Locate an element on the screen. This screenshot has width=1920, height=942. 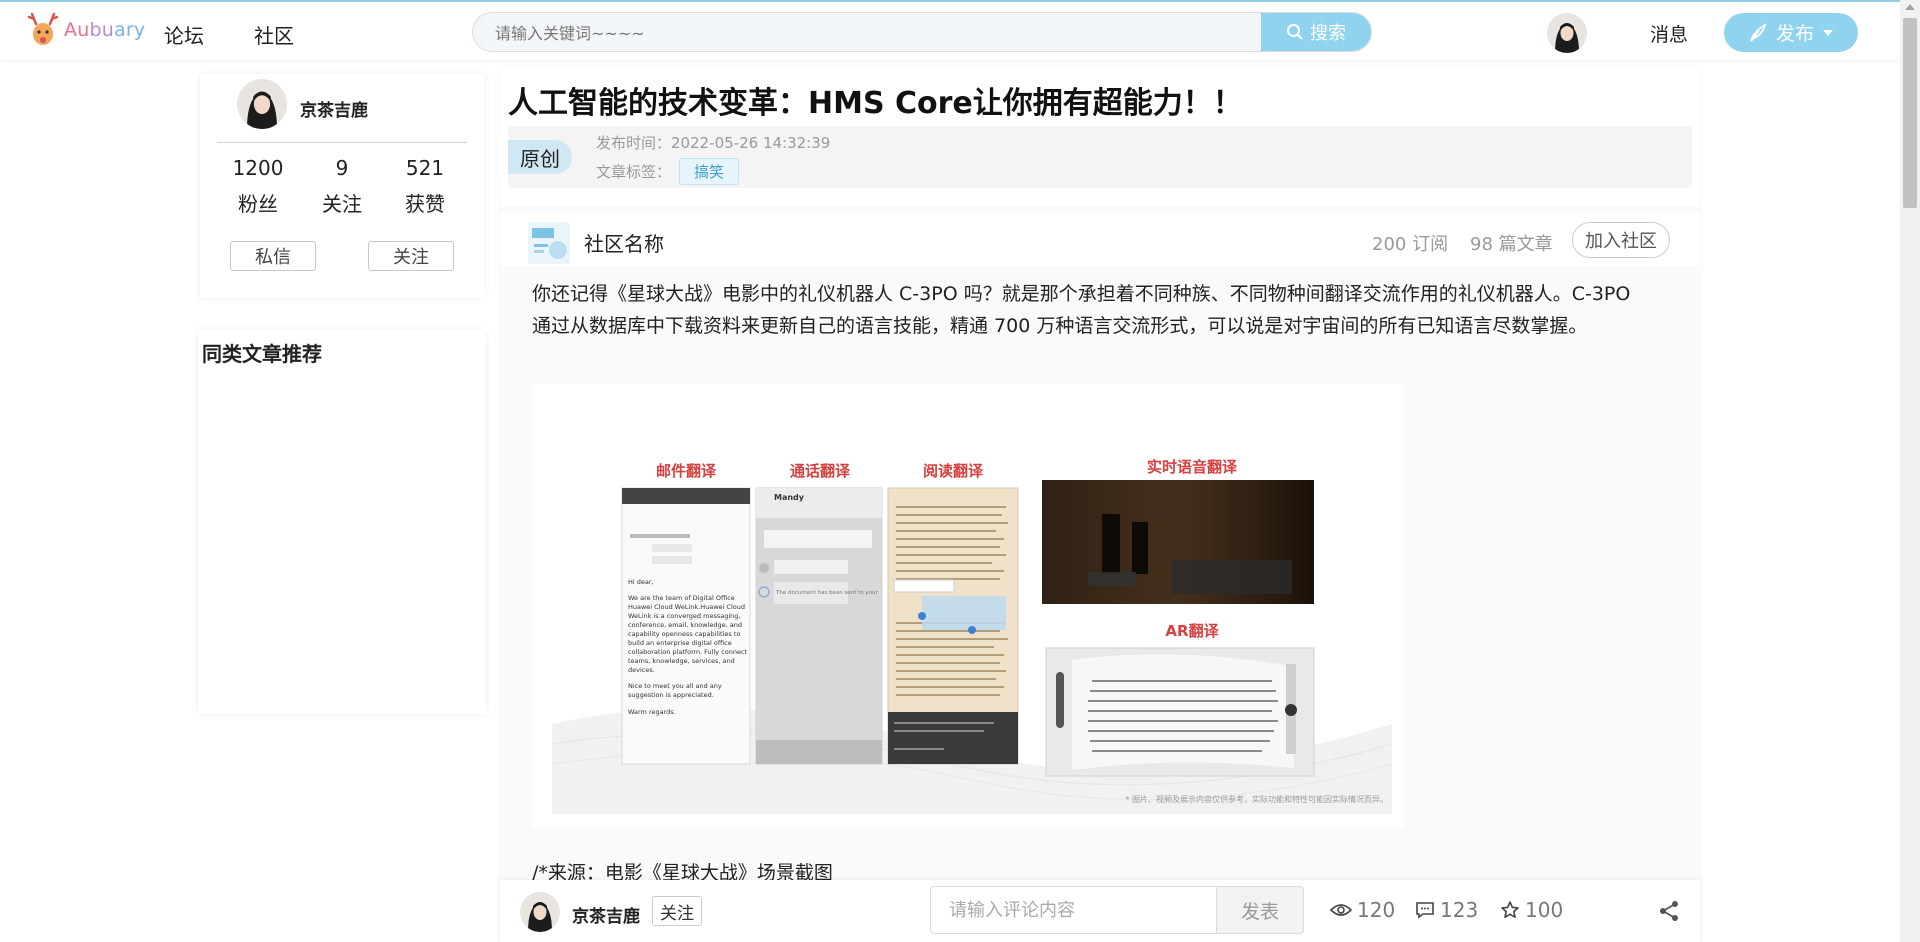
article-title: 人工智能的技术变革：HMS Core让你拥有超能力！！ is located at coordinates (875, 103).